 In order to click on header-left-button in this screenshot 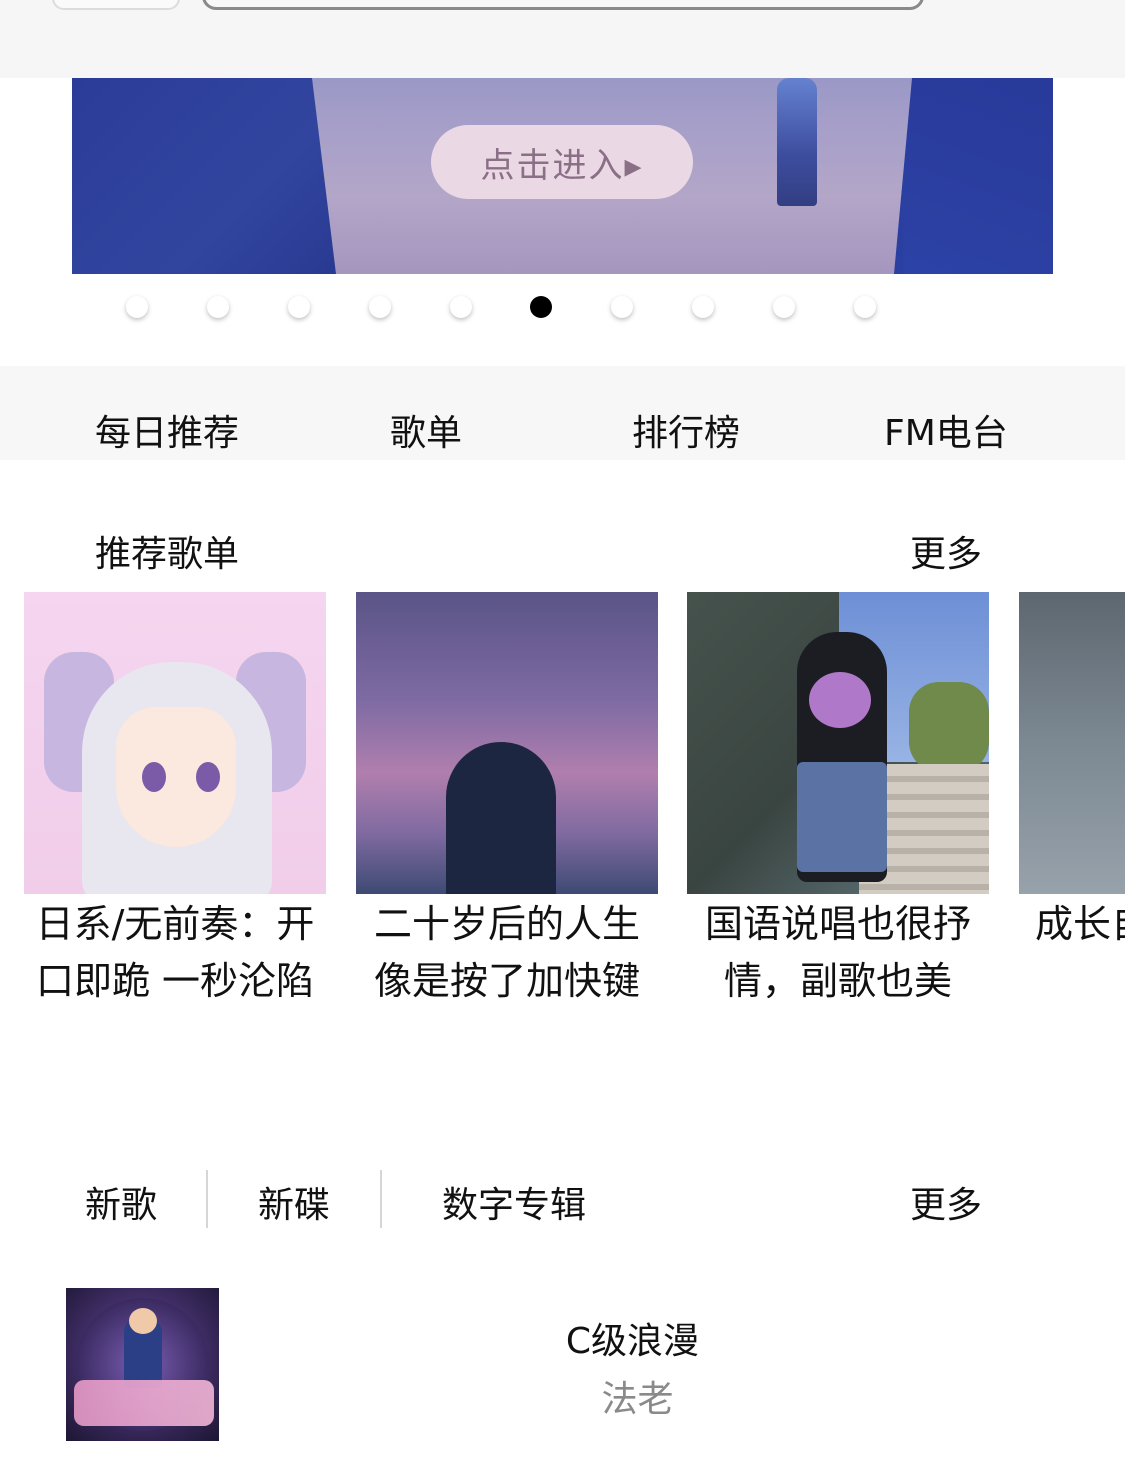, I will do `click(116, 5)`.